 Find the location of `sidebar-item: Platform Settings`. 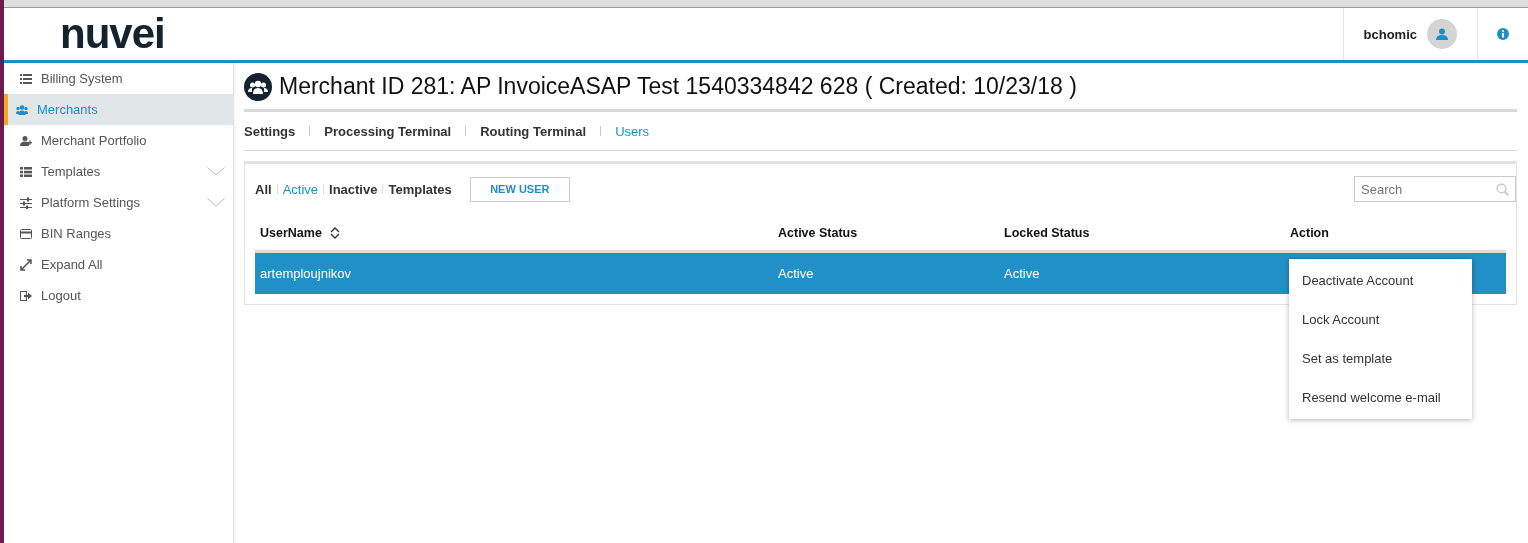

sidebar-item: Platform Settings is located at coordinates (118, 202).